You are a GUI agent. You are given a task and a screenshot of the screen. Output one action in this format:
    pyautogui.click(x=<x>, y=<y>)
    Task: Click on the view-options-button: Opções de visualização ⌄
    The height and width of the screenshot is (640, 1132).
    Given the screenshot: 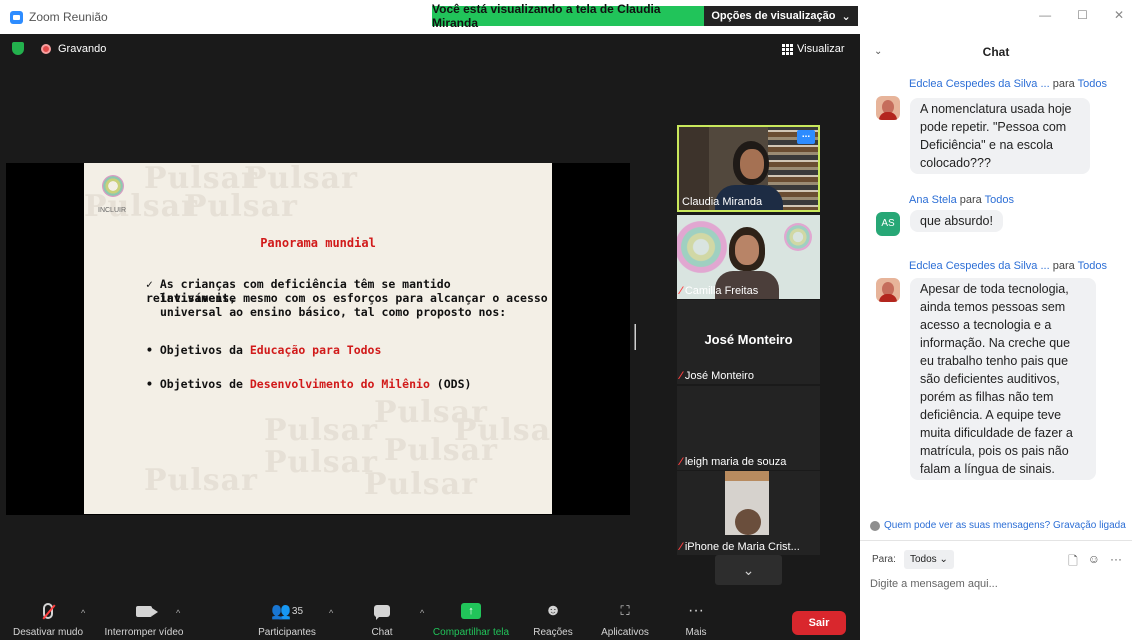 What is the action you would take?
    pyautogui.click(x=781, y=16)
    